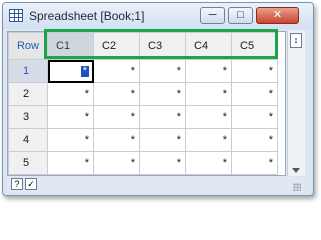 This screenshot has height=240, width=321. I want to click on table-row: 3 * * * * *, so click(143, 117).